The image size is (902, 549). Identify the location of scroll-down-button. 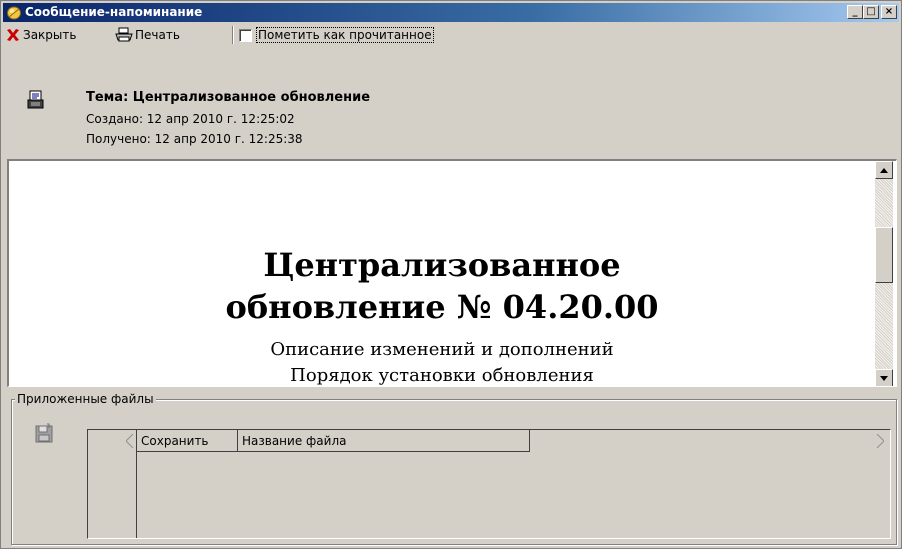
(884, 377).